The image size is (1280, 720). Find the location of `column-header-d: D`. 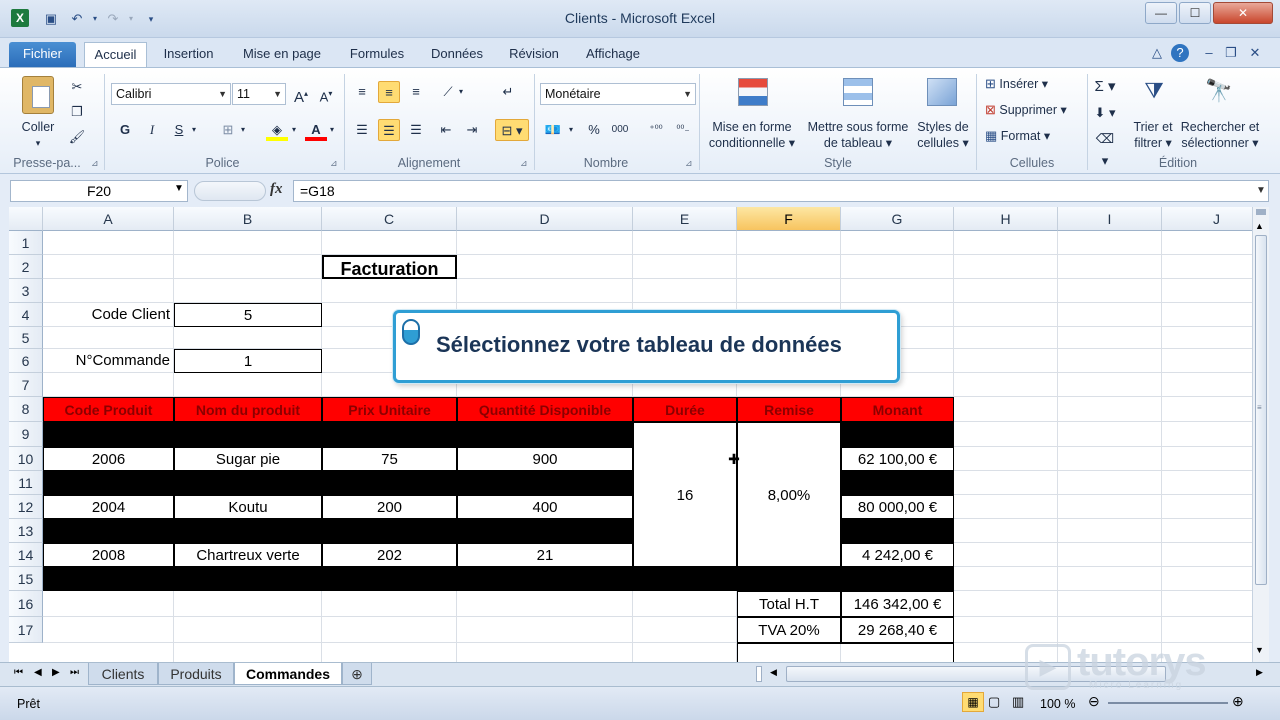

column-header-d: D is located at coordinates (545, 219).